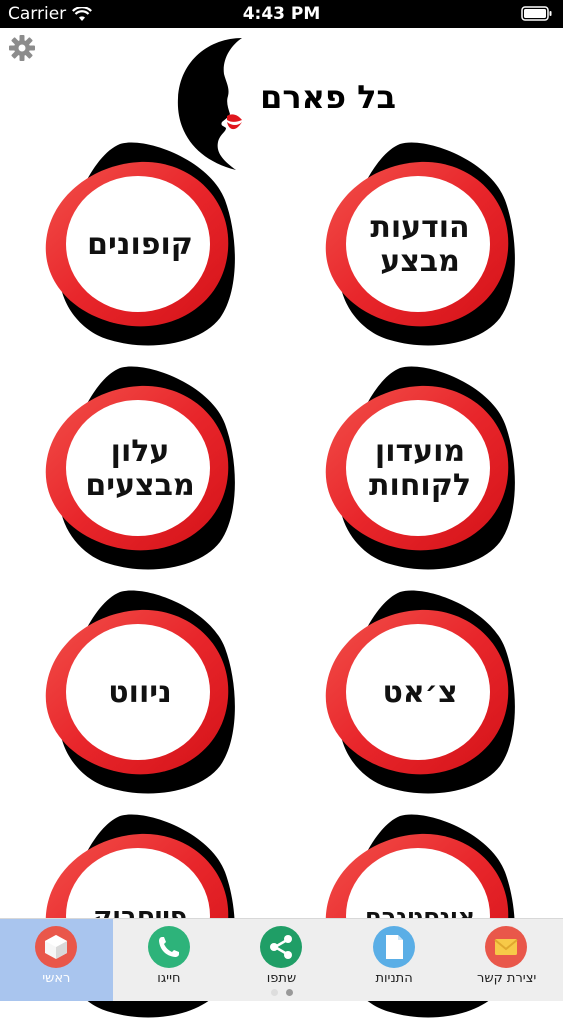  What do you see at coordinates (537, 16) in the screenshot?
I see `battery-icon` at bounding box center [537, 16].